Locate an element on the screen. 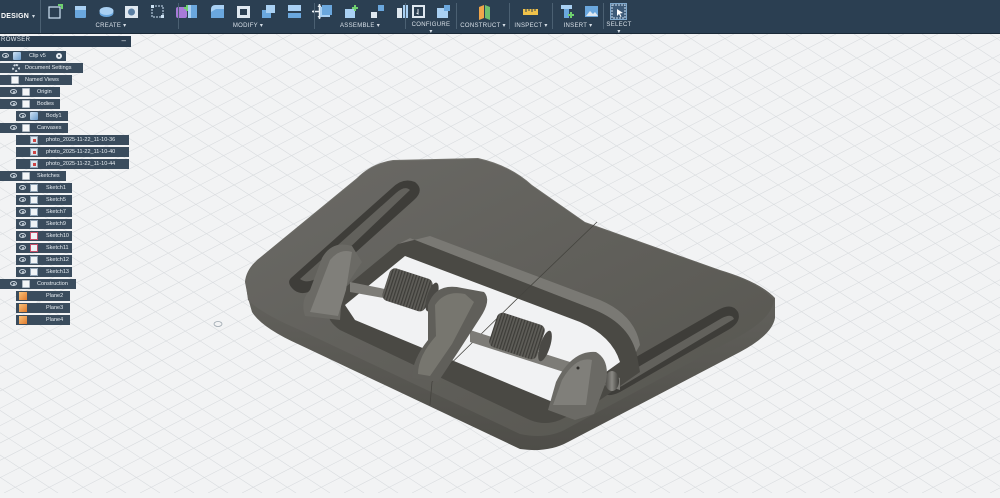  tree-item-sketches: Sketches is located at coordinates (33, 176).